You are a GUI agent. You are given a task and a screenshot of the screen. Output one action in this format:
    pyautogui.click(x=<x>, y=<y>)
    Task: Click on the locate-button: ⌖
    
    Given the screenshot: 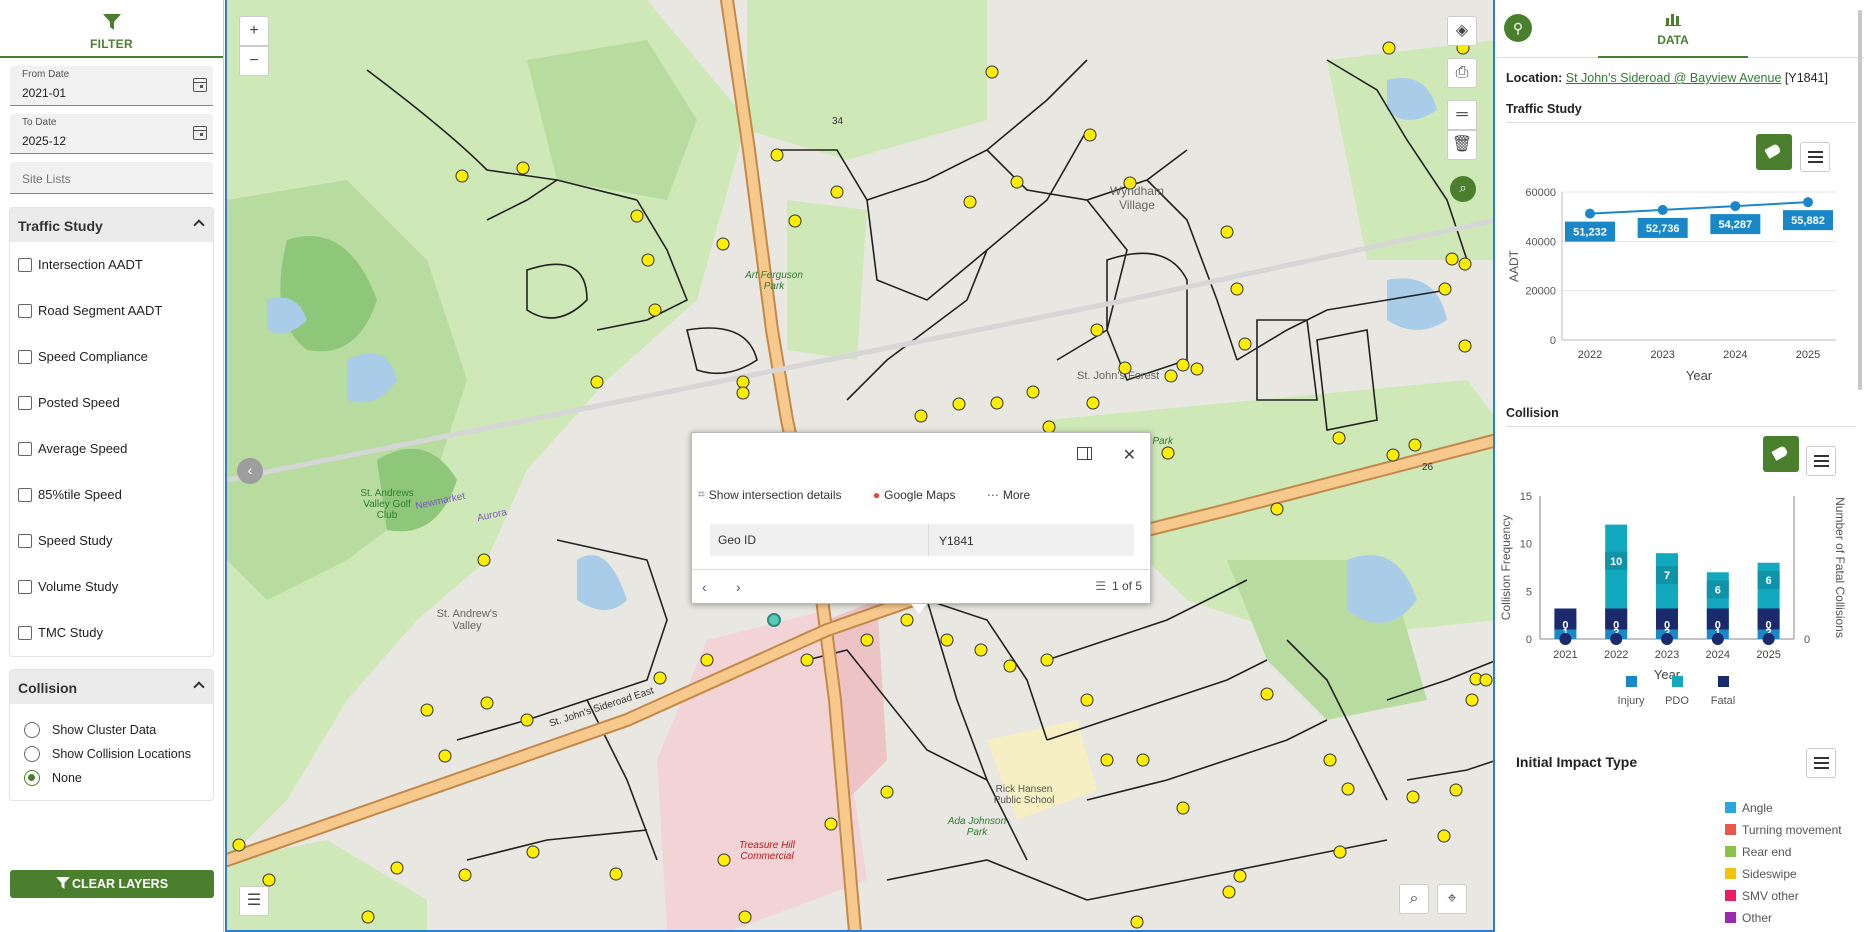 What is the action you would take?
    pyautogui.click(x=1452, y=899)
    